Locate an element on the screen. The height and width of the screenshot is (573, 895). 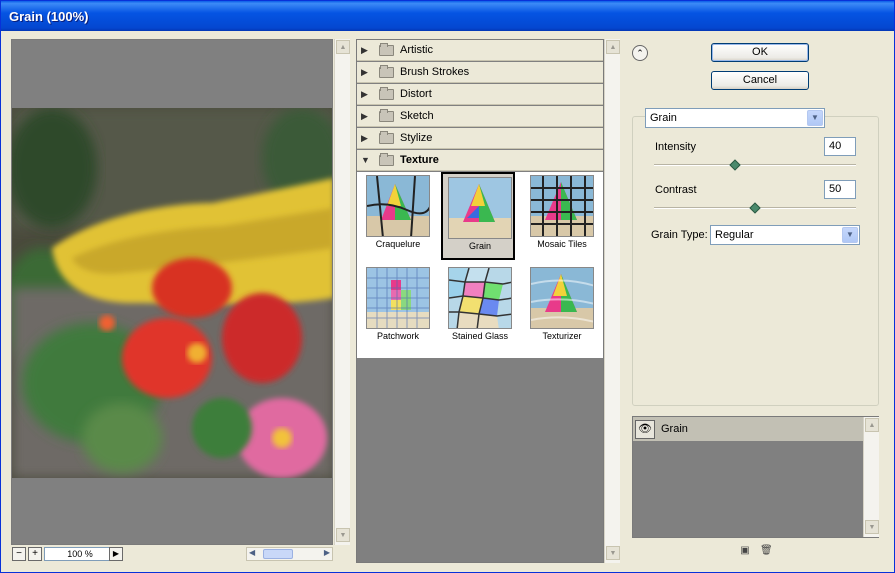
collapse-up-icon: ⌃ is located at coordinates (640, 53).